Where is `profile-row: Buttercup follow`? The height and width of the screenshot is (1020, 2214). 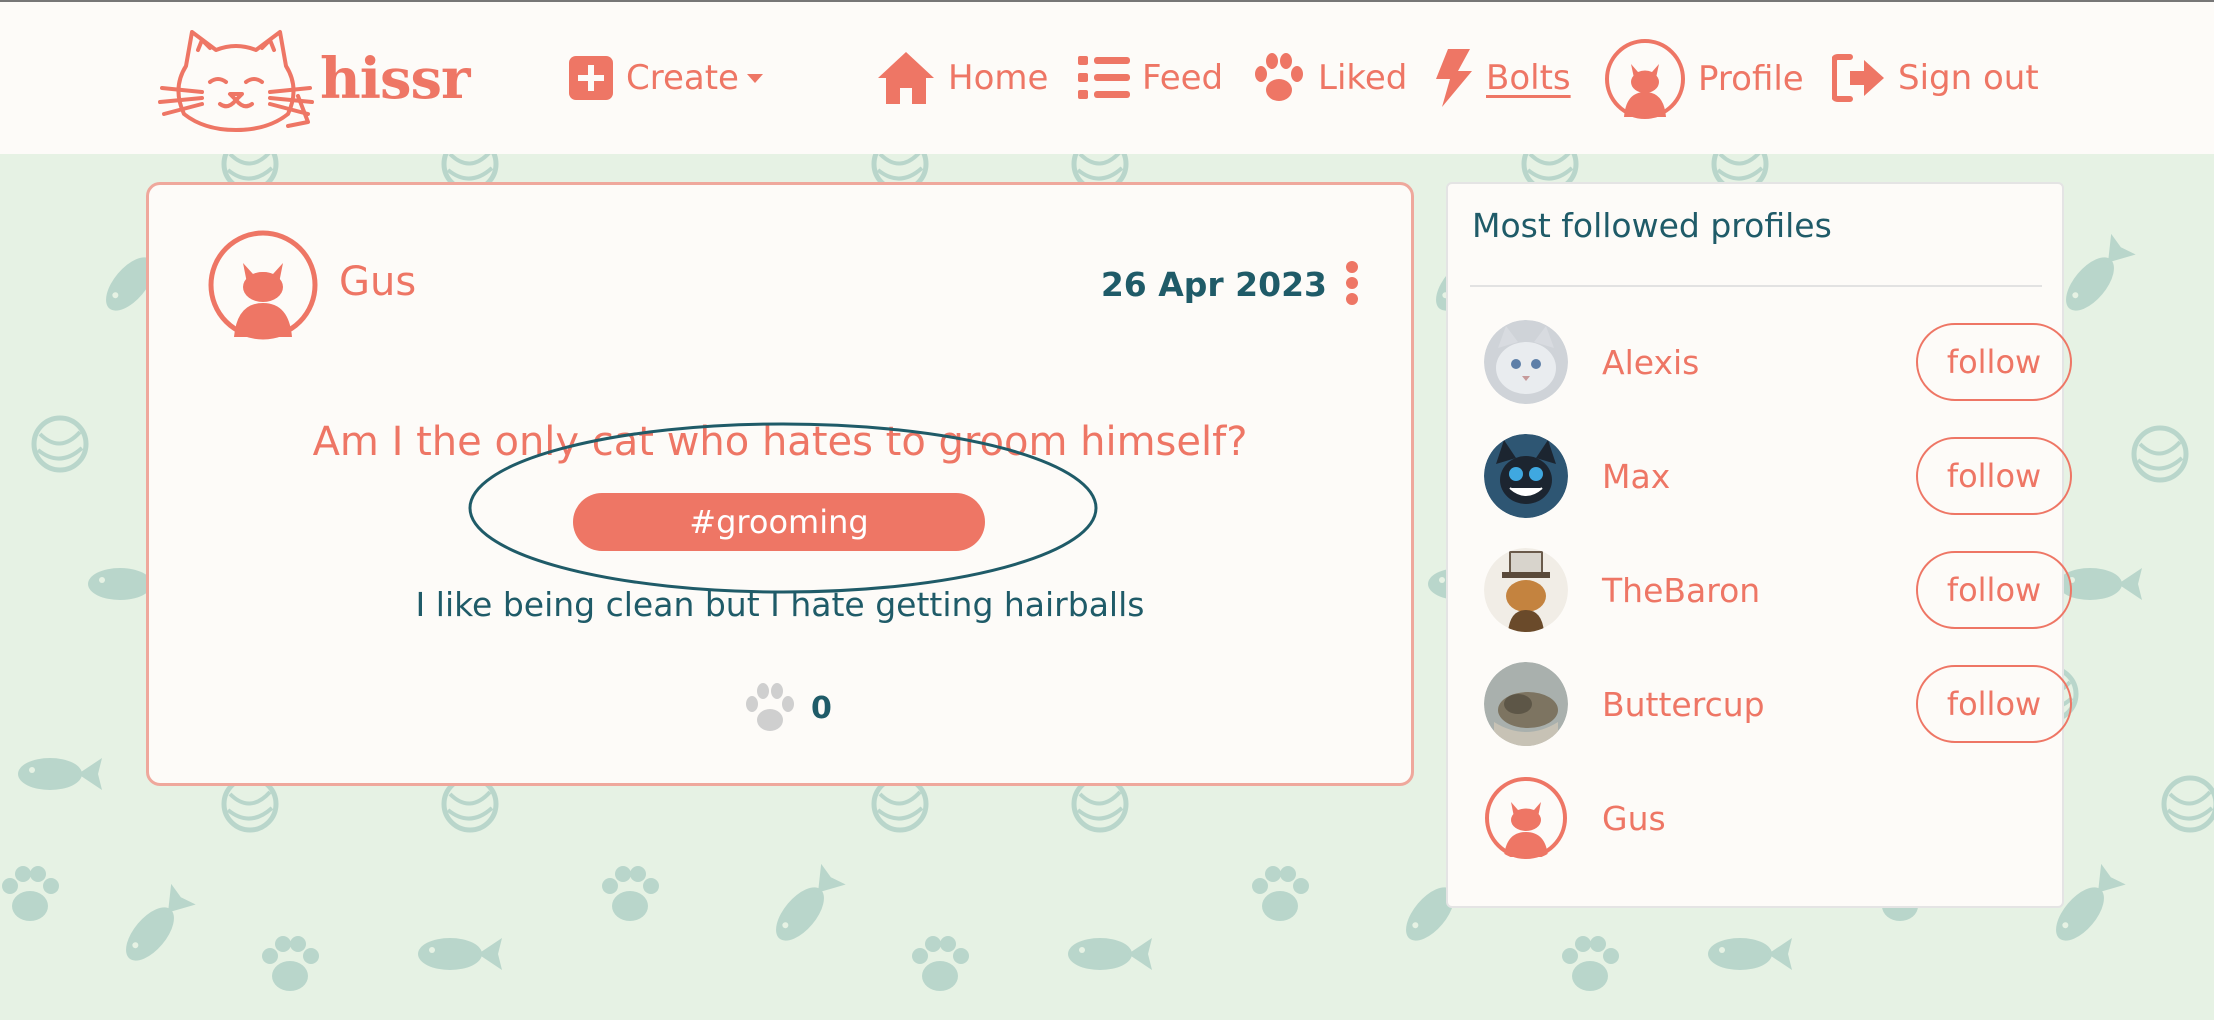 profile-row: Buttercup follow is located at coordinates (1778, 704).